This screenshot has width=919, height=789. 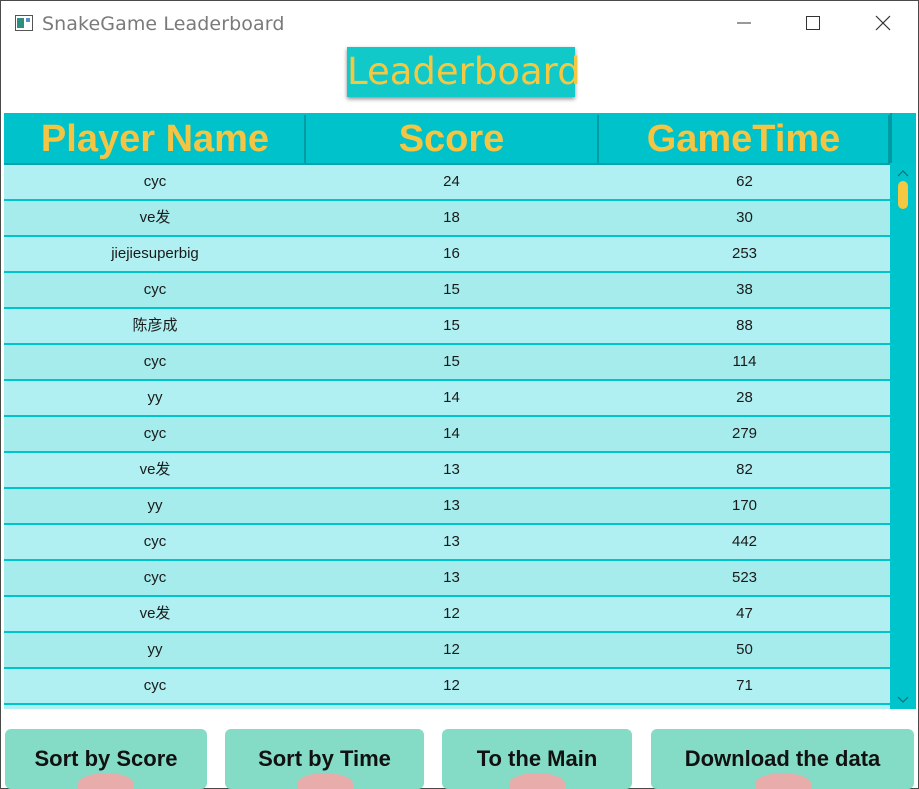 I want to click on gametime-cell: 47, so click(x=744, y=613).